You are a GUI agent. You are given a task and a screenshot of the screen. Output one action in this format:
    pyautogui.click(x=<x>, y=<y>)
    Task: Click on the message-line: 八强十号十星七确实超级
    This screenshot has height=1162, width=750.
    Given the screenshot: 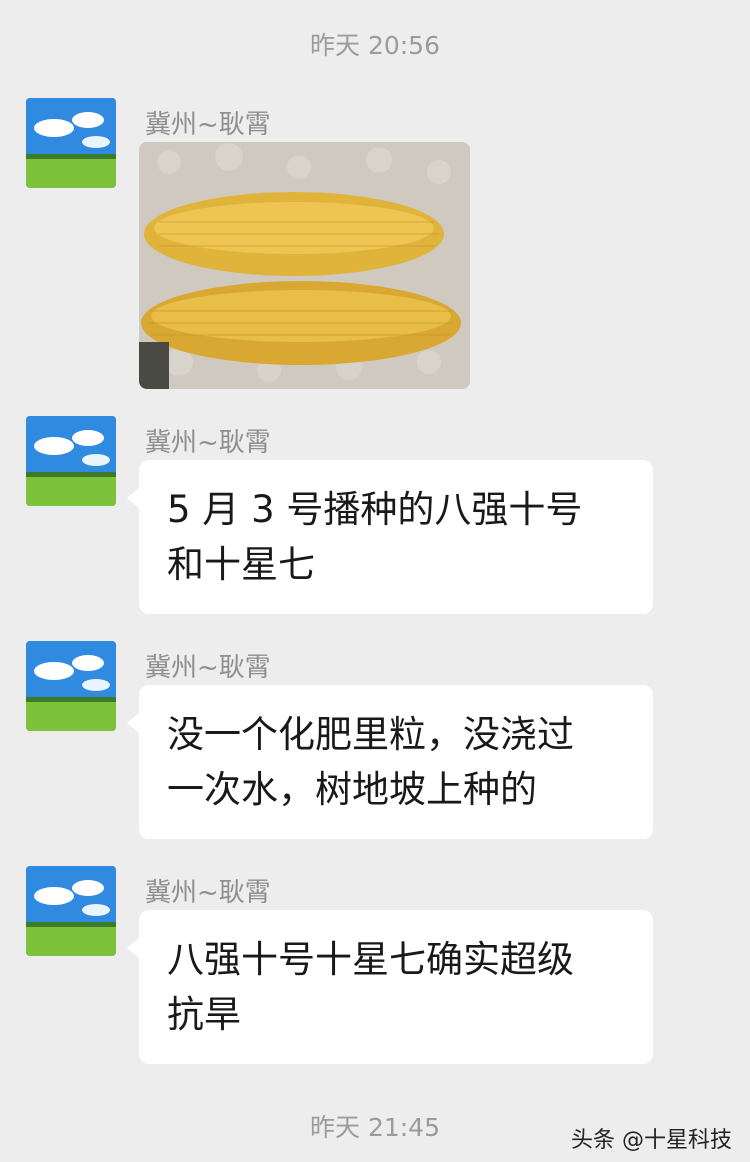 What is the action you would take?
    pyautogui.click(x=370, y=959)
    